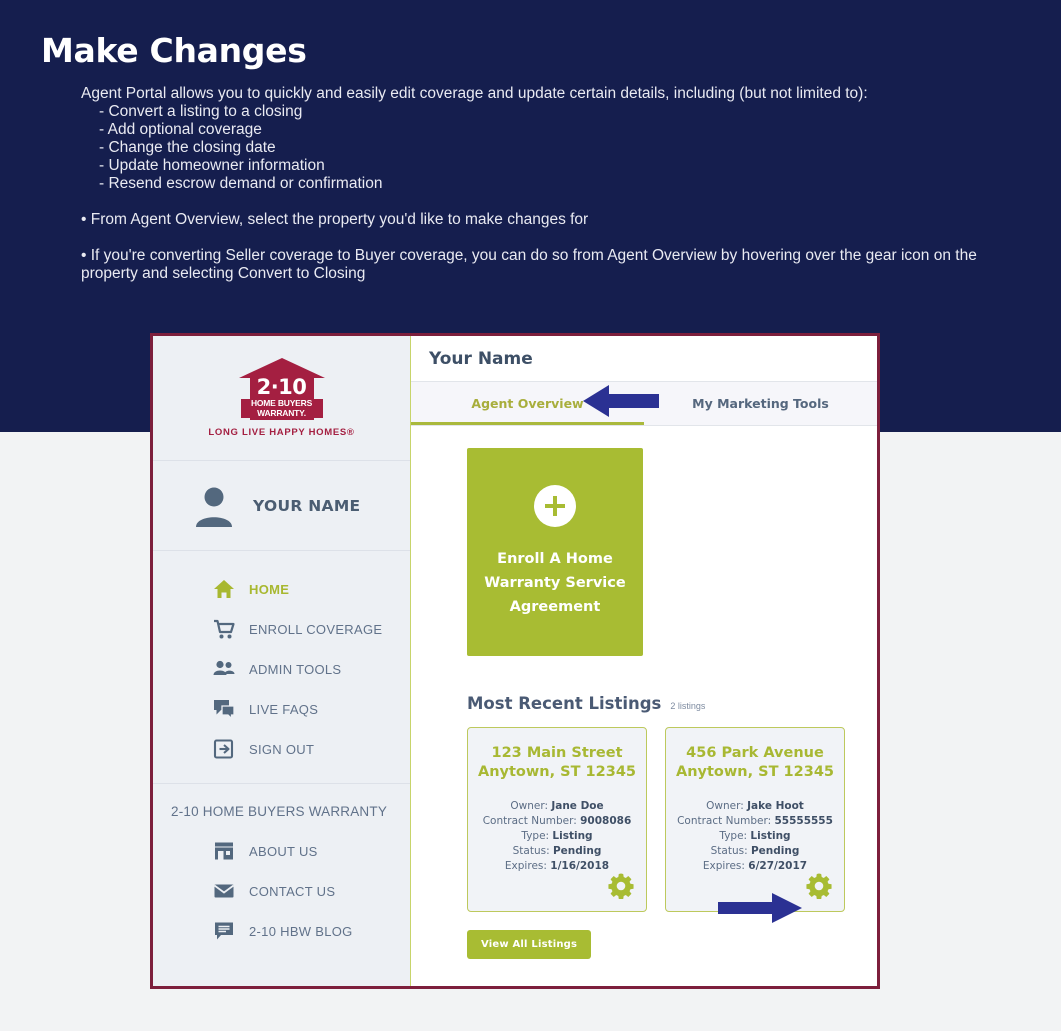 Image resolution: width=1061 pixels, height=1031 pixels. I want to click on listing-owner-value: Jake Hoot, so click(775, 806).